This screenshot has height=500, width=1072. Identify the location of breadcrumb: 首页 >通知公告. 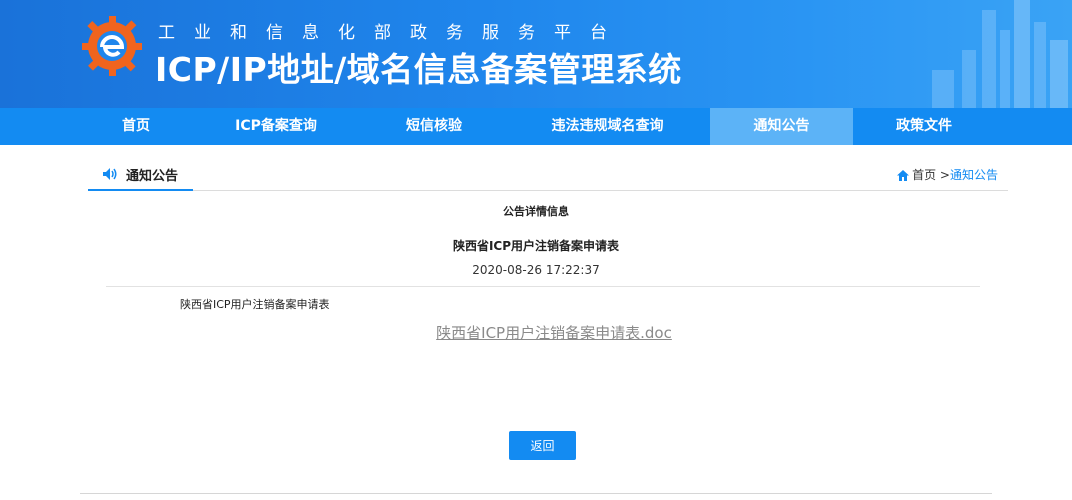
(947, 174).